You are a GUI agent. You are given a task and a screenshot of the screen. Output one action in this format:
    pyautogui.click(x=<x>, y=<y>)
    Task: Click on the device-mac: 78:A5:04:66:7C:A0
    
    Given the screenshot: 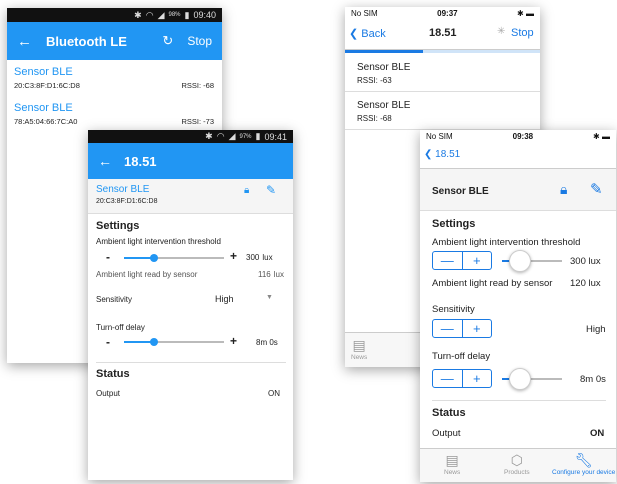 What is the action you would take?
    pyautogui.click(x=46, y=121)
    